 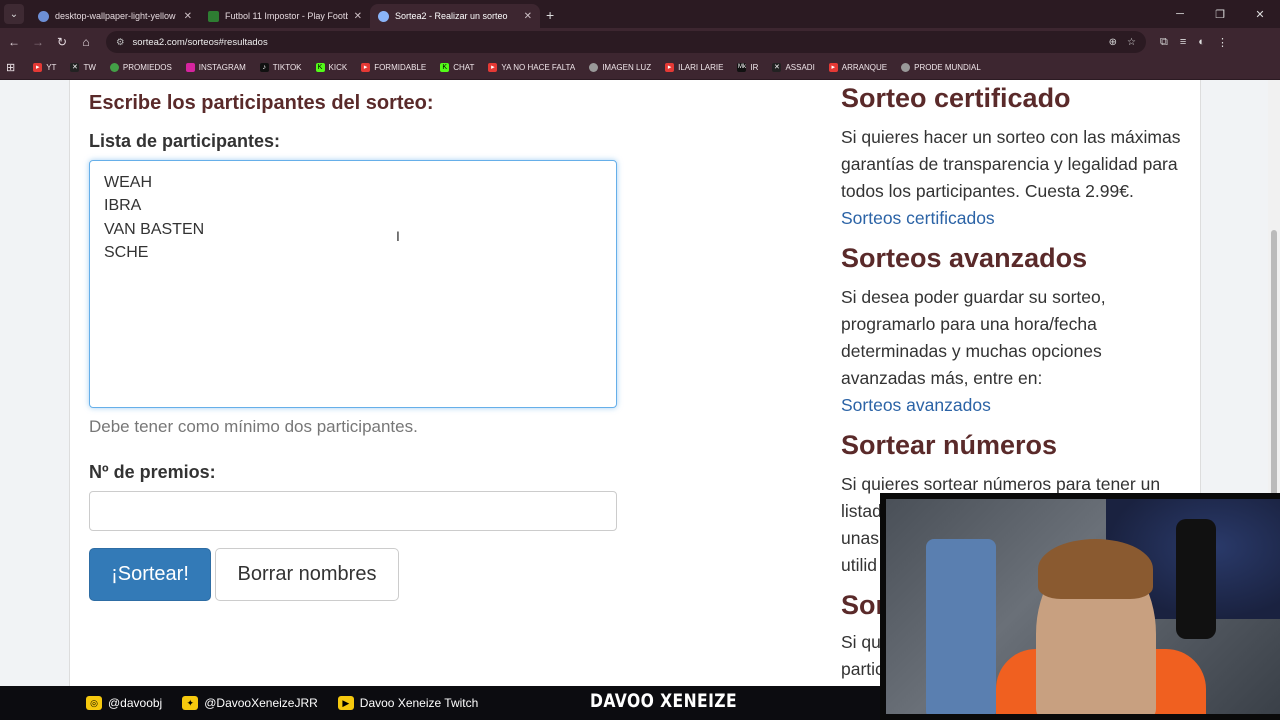 I want to click on bookmark-tw: ✕ TW, so click(x=83, y=67).